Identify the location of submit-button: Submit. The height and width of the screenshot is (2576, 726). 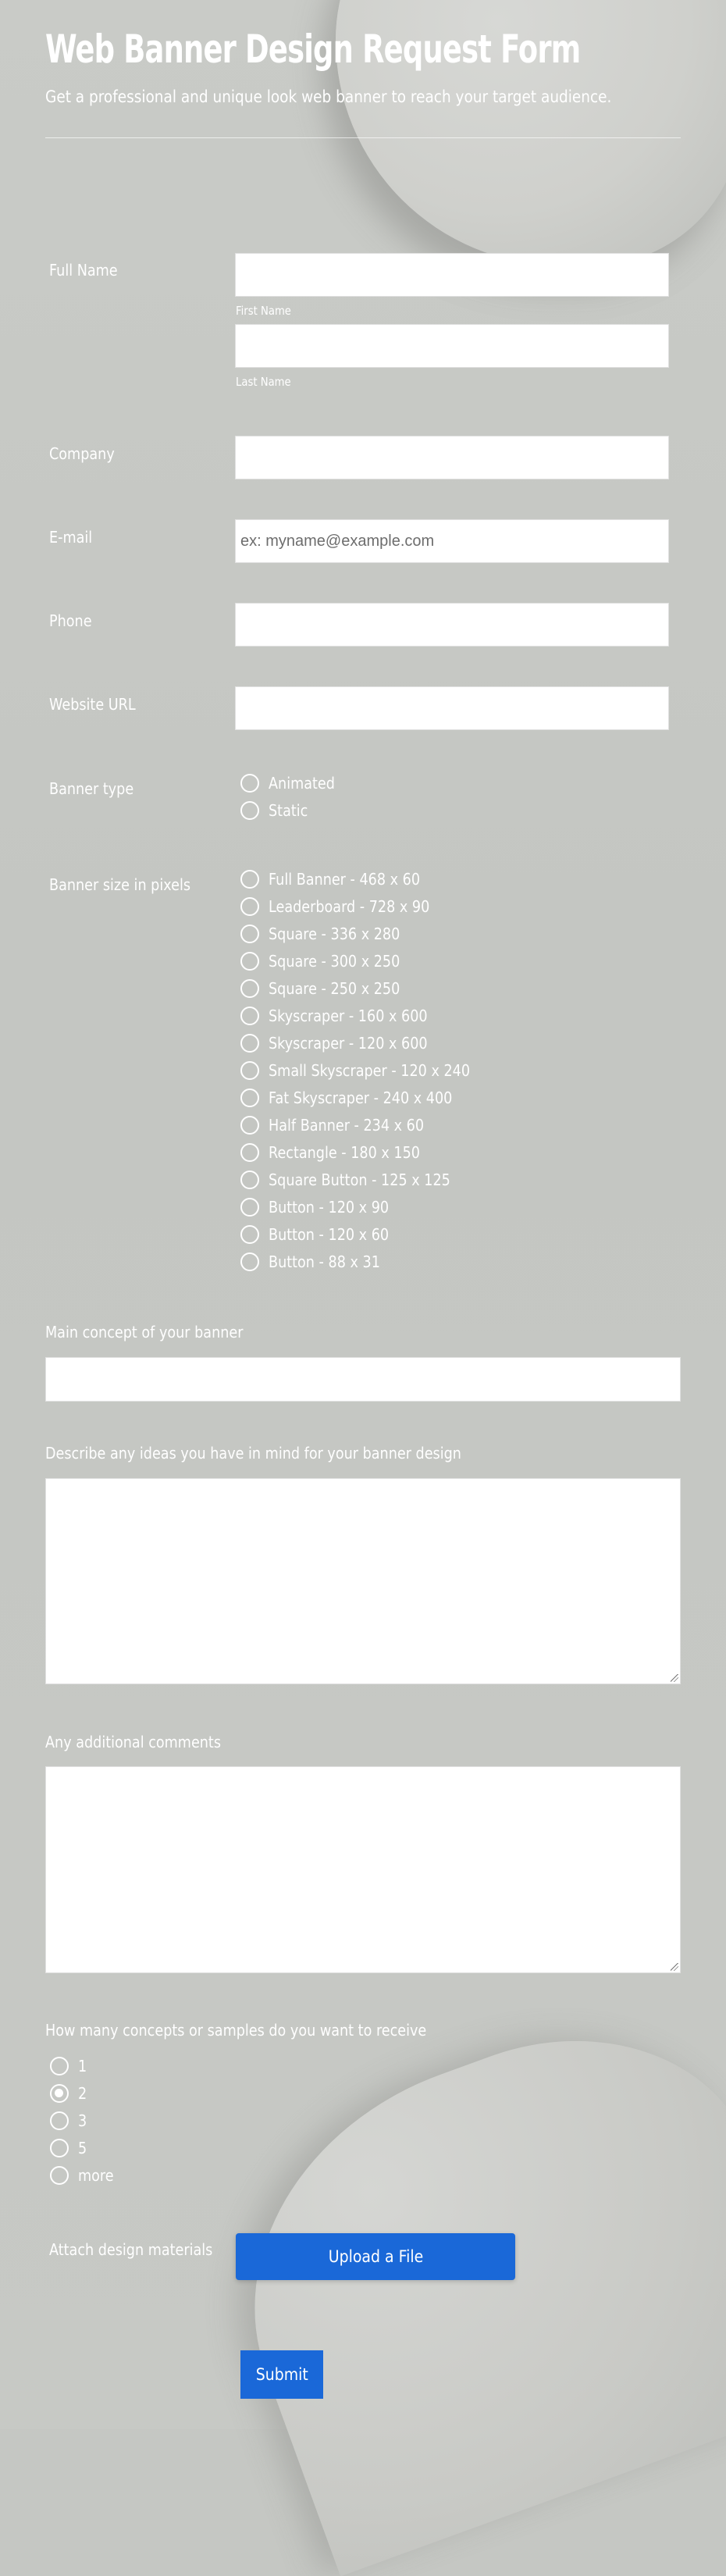
(281, 2374).